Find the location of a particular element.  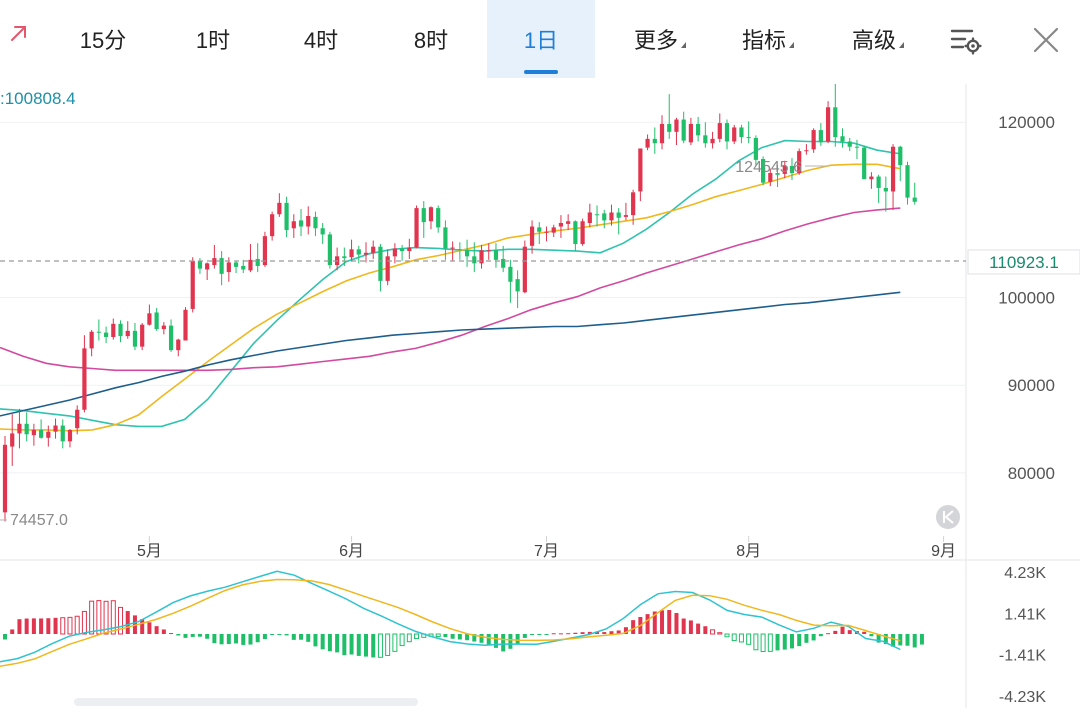

tab-15min: 15分 is located at coordinates (103, 39).